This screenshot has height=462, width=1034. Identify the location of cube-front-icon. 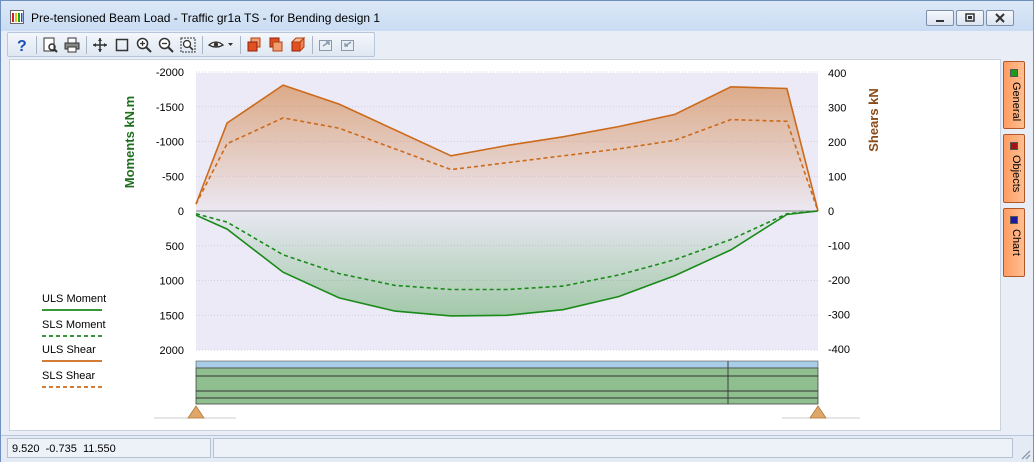
(254, 44).